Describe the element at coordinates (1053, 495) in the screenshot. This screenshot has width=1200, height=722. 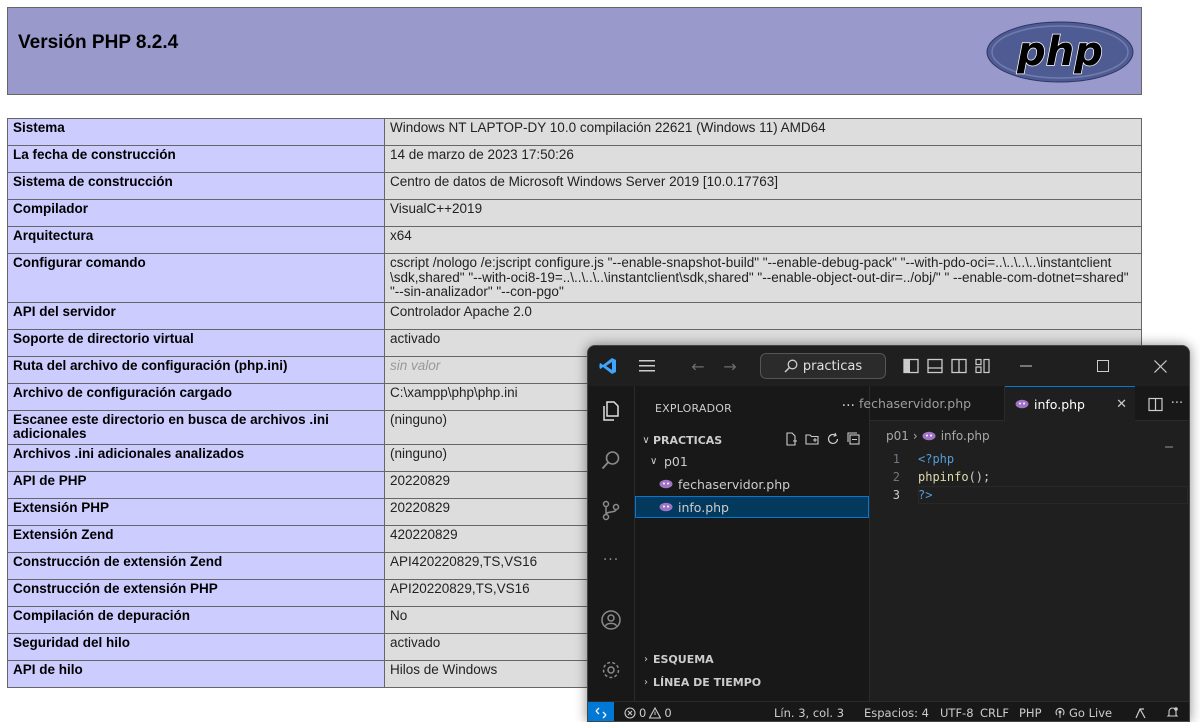
I see `current-line-highlight` at that location.